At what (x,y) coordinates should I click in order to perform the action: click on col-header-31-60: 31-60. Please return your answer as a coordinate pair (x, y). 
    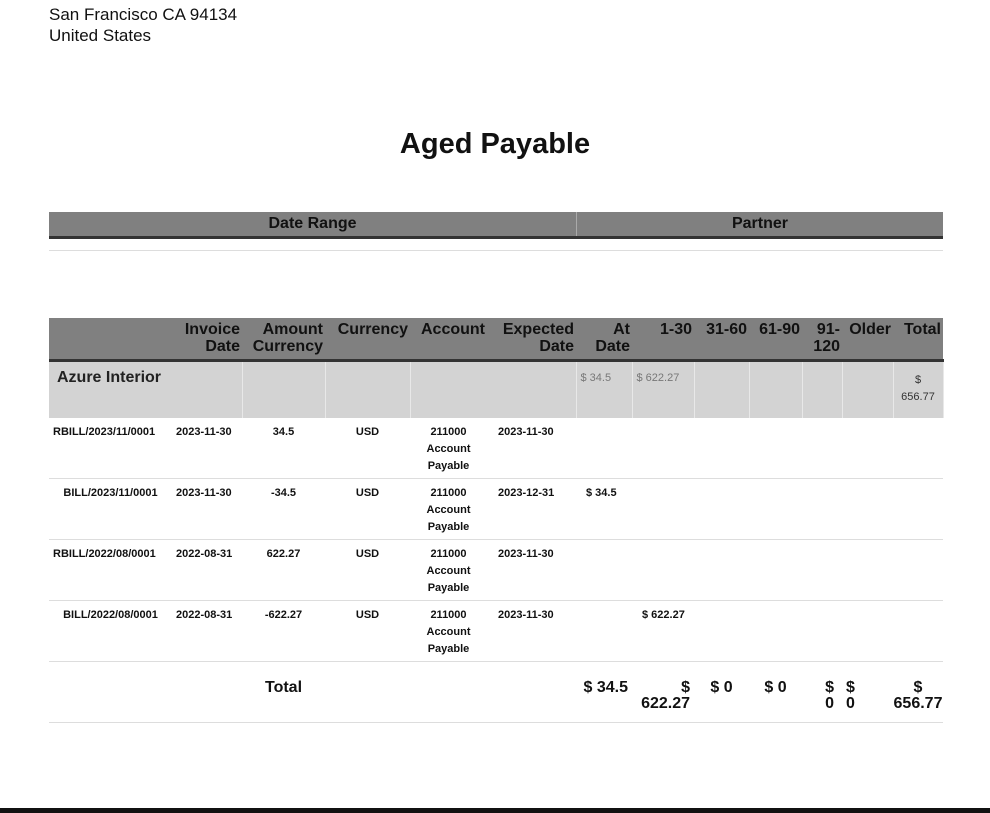
    Looking at the image, I should click on (721, 340).